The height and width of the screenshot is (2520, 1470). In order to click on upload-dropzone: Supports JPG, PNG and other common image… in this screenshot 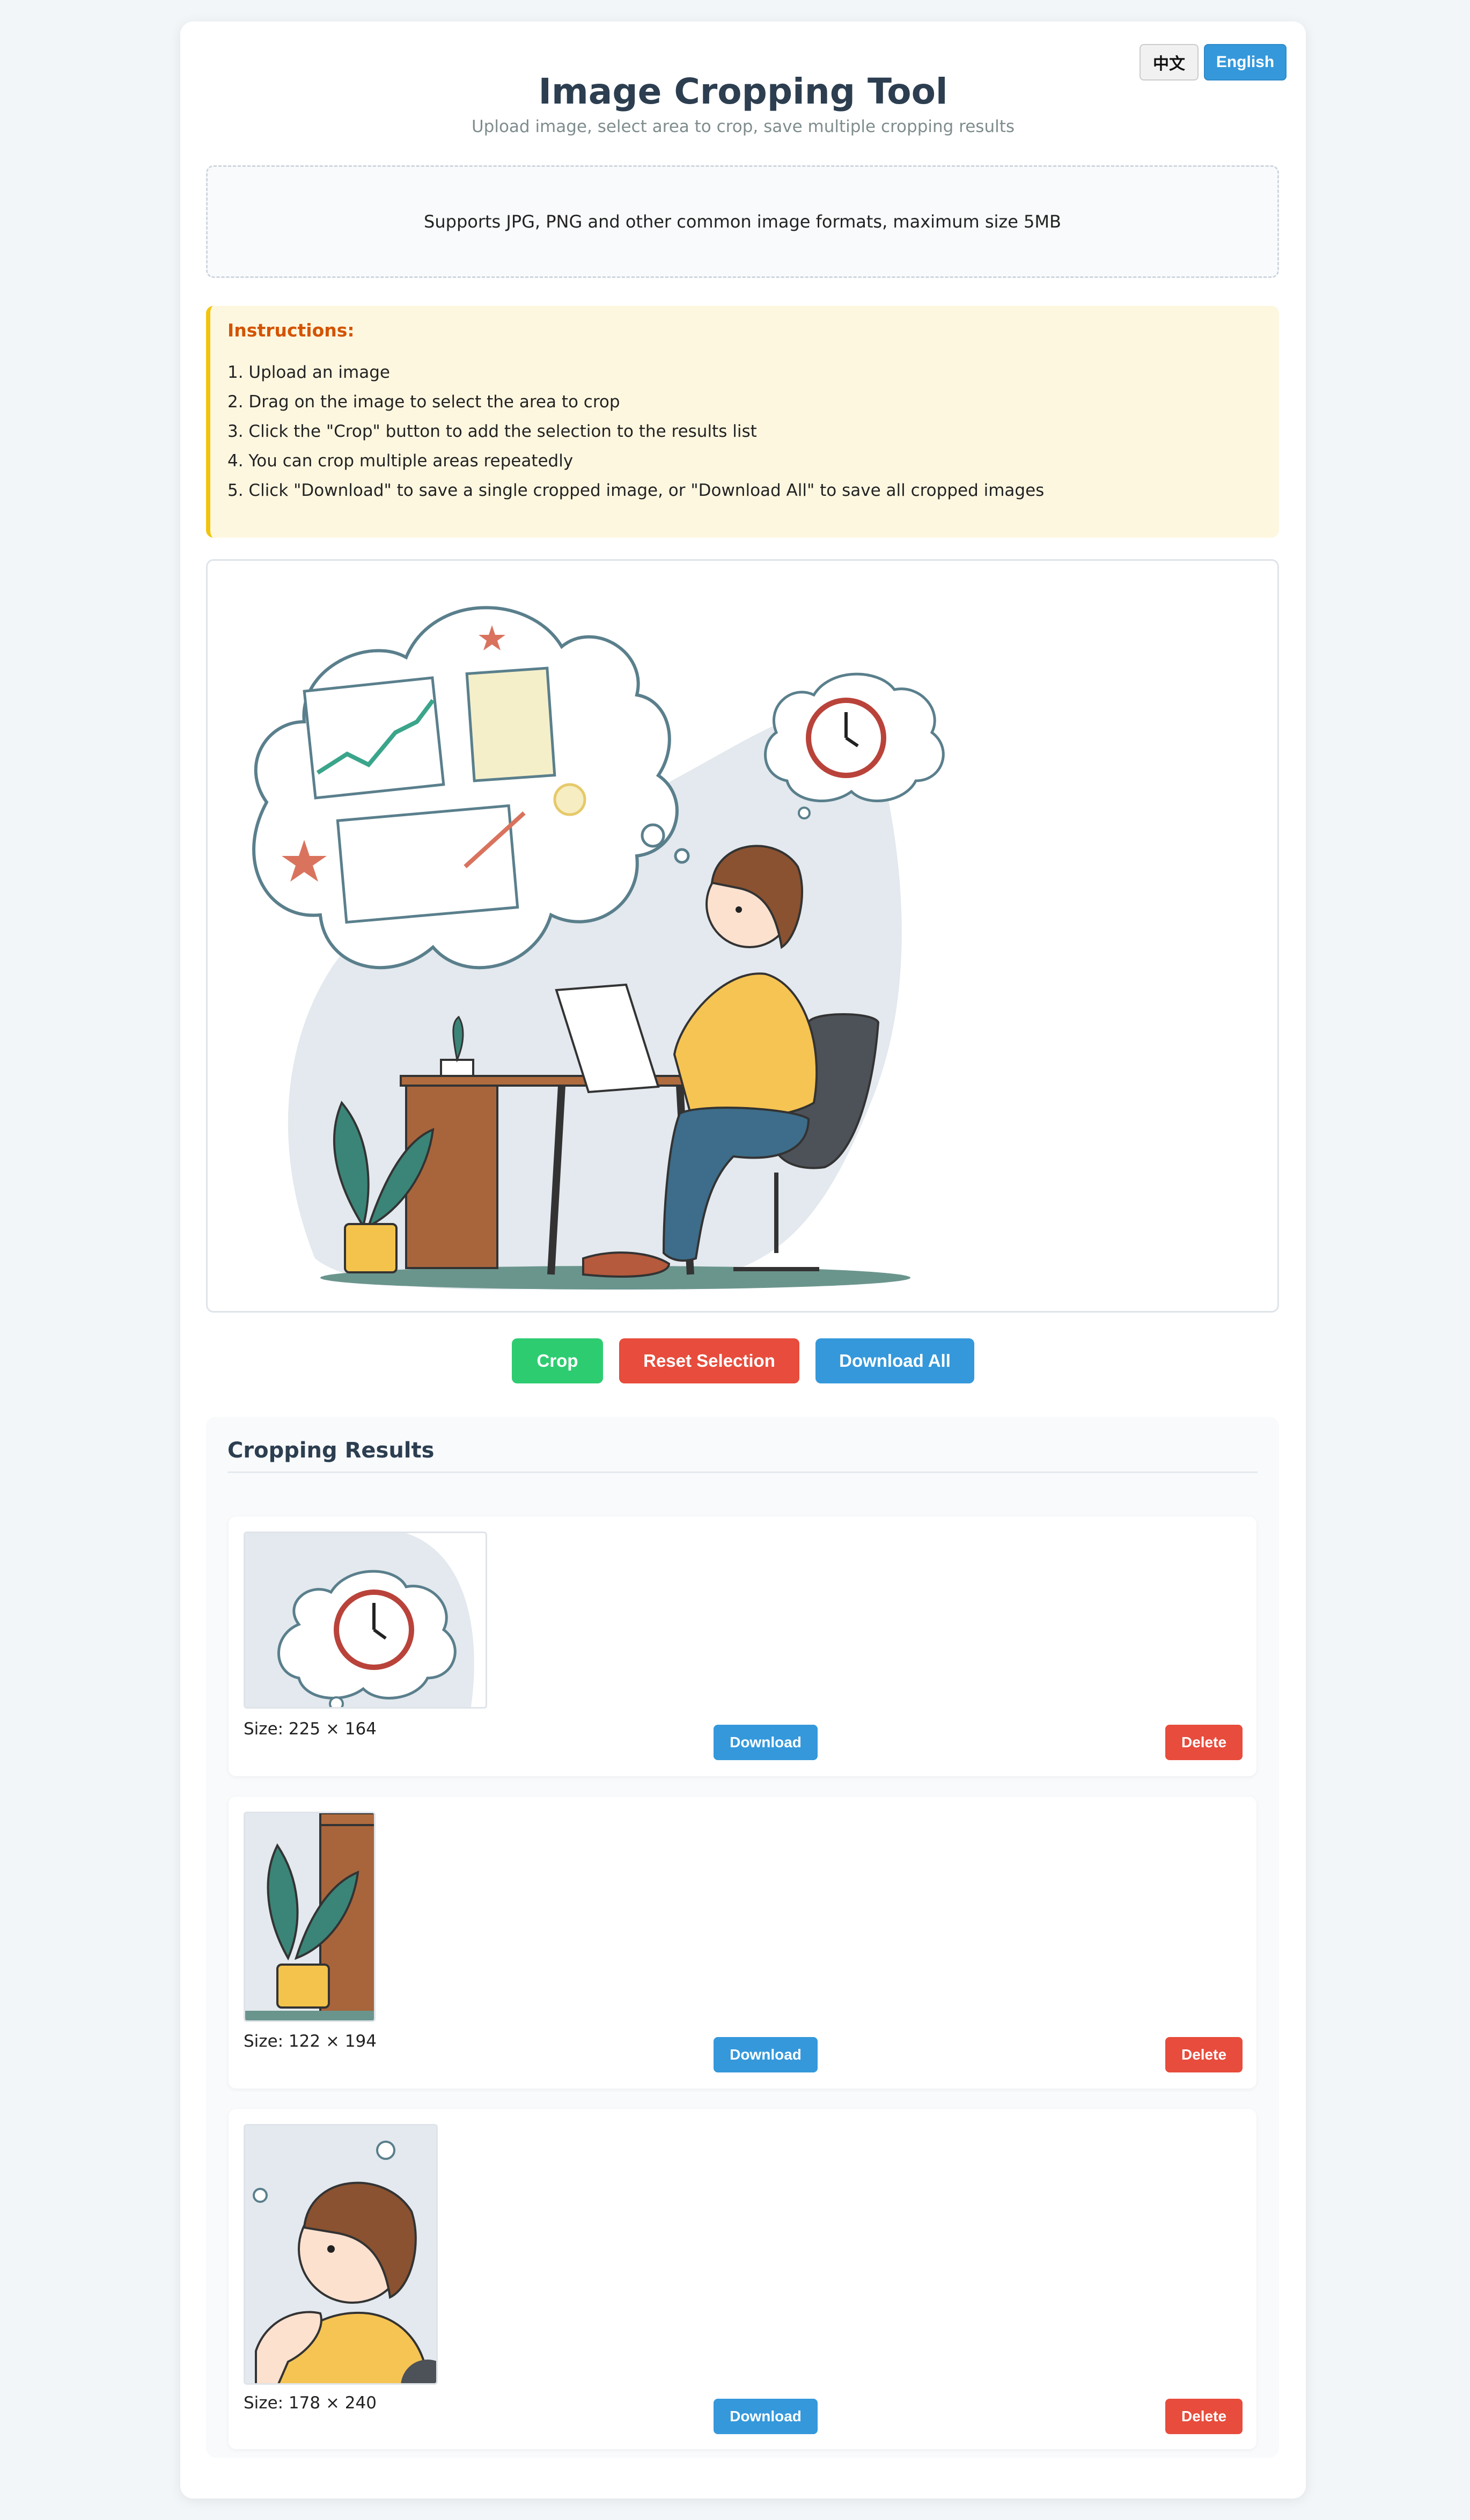, I will do `click(742, 221)`.